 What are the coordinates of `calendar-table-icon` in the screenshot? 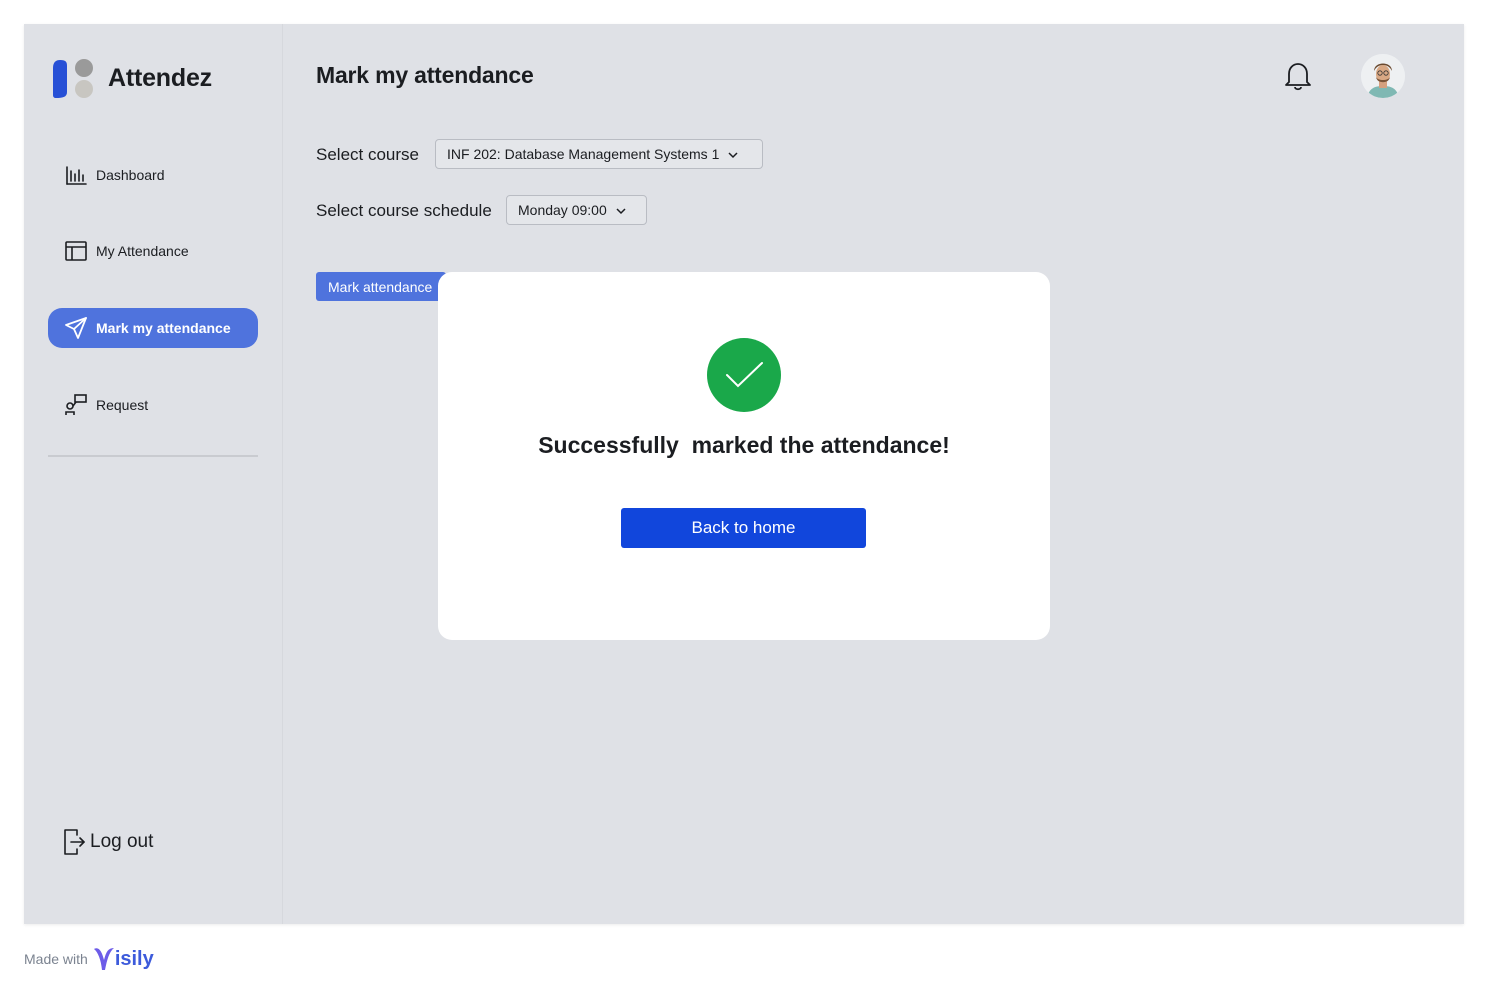 It's located at (76, 251).